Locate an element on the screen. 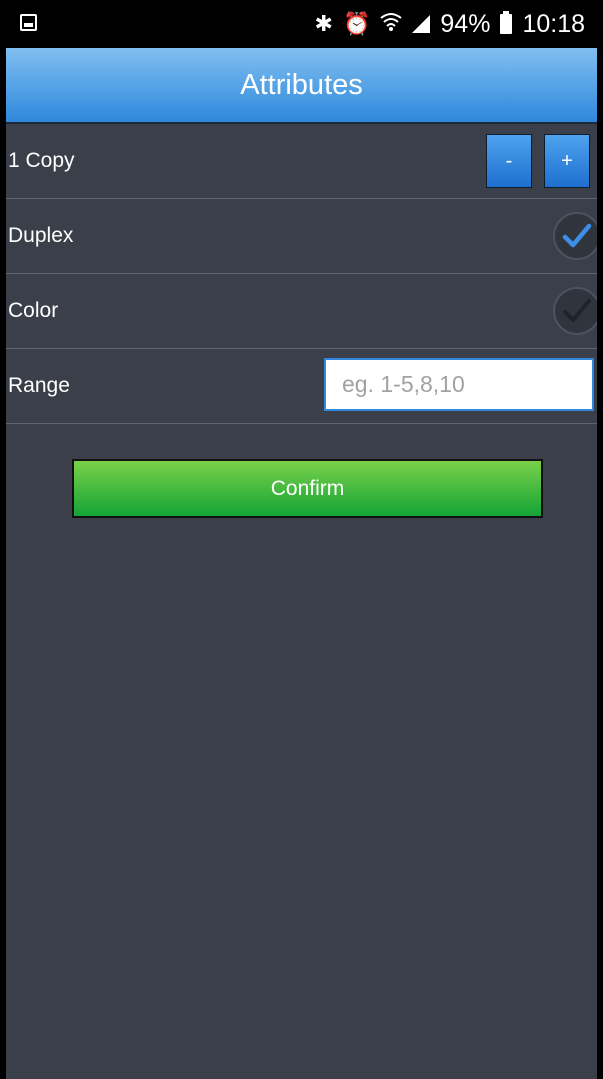 Image resolution: width=603 pixels, height=1079 pixels. color-row: Color is located at coordinates (301, 311).